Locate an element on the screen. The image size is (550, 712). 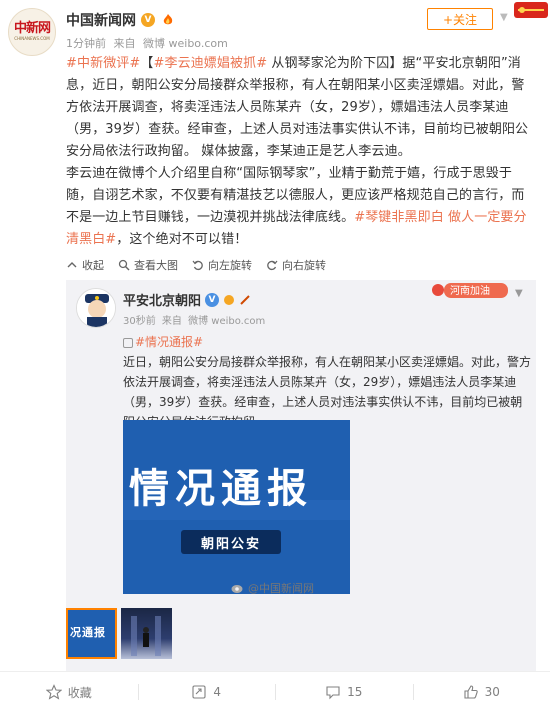
rotate-left-icon is located at coordinates (197, 265).